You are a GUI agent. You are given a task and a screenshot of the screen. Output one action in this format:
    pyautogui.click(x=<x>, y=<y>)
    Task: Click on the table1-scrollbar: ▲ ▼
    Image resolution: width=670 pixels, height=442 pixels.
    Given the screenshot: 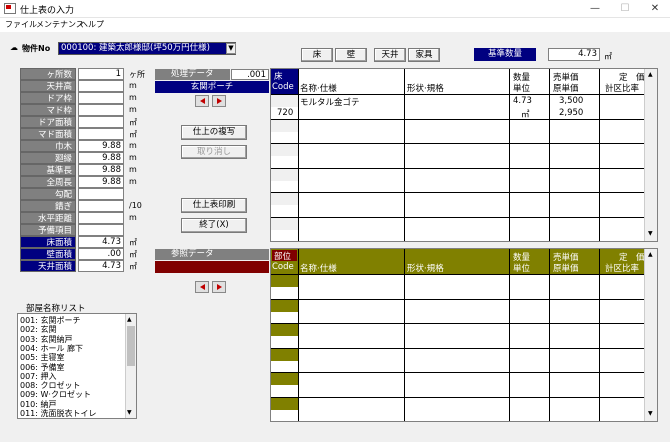 What is the action you would take?
    pyautogui.click(x=650, y=155)
    